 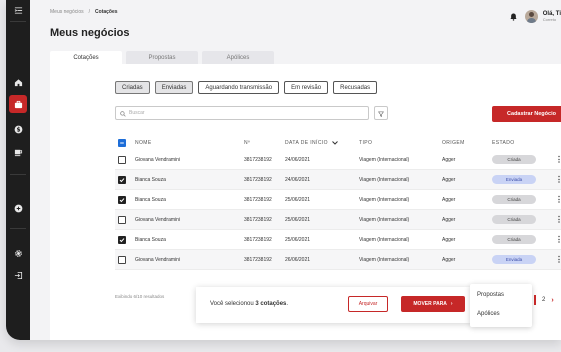 I want to click on menu-expand-icon, so click(x=18, y=10).